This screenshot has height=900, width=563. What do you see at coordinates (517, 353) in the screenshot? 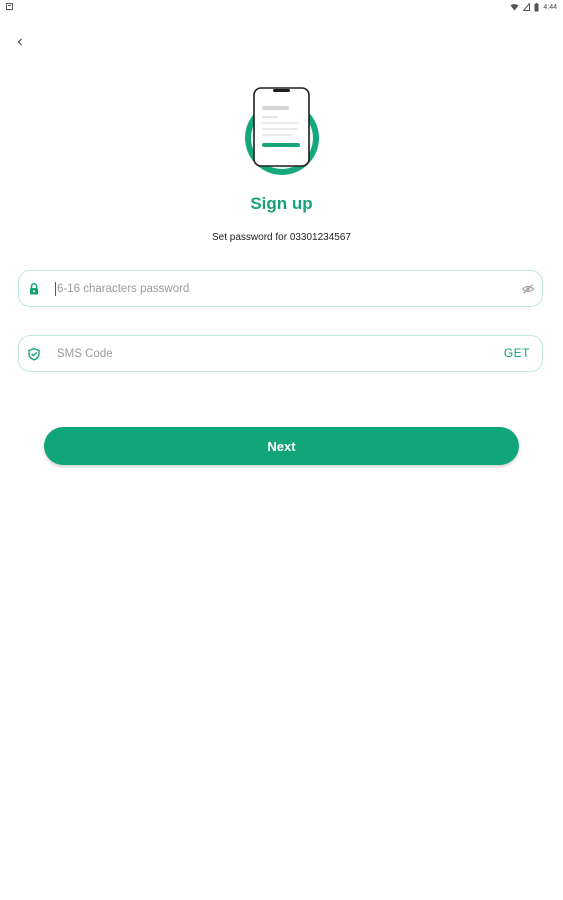
I see `get-sms-code-button: GET` at bounding box center [517, 353].